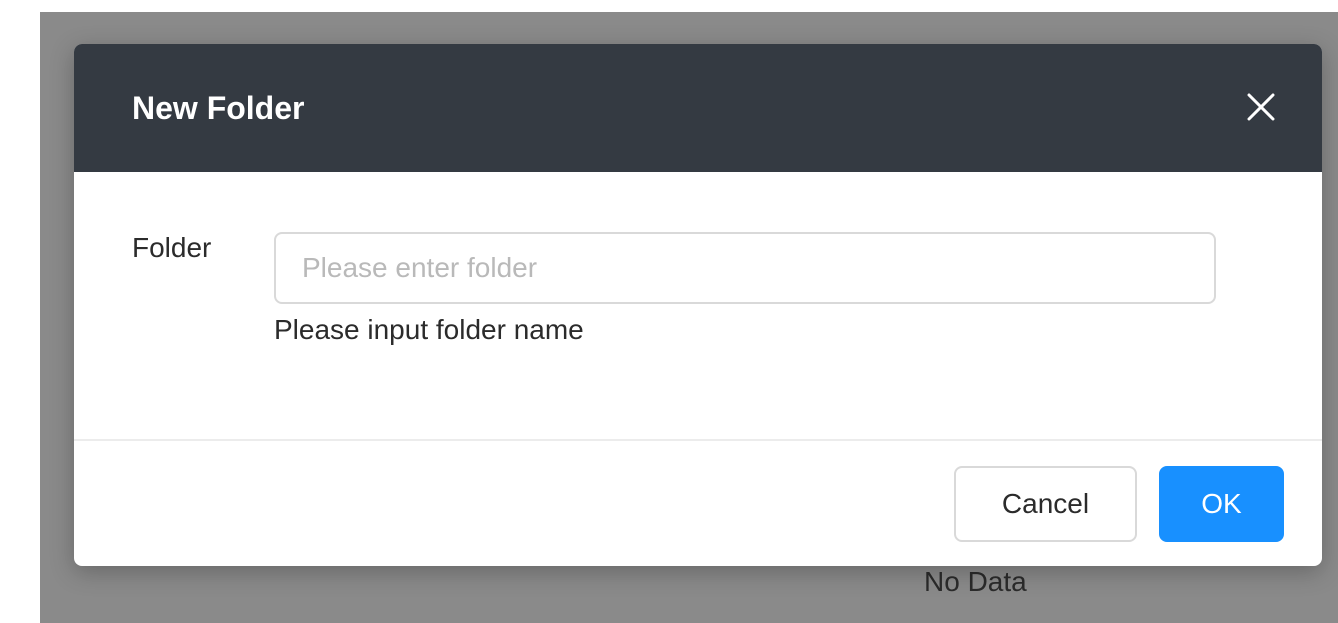 The width and height of the screenshot is (1338, 623). What do you see at coordinates (975, 581) in the screenshot?
I see `empty-state-text: No Data` at bounding box center [975, 581].